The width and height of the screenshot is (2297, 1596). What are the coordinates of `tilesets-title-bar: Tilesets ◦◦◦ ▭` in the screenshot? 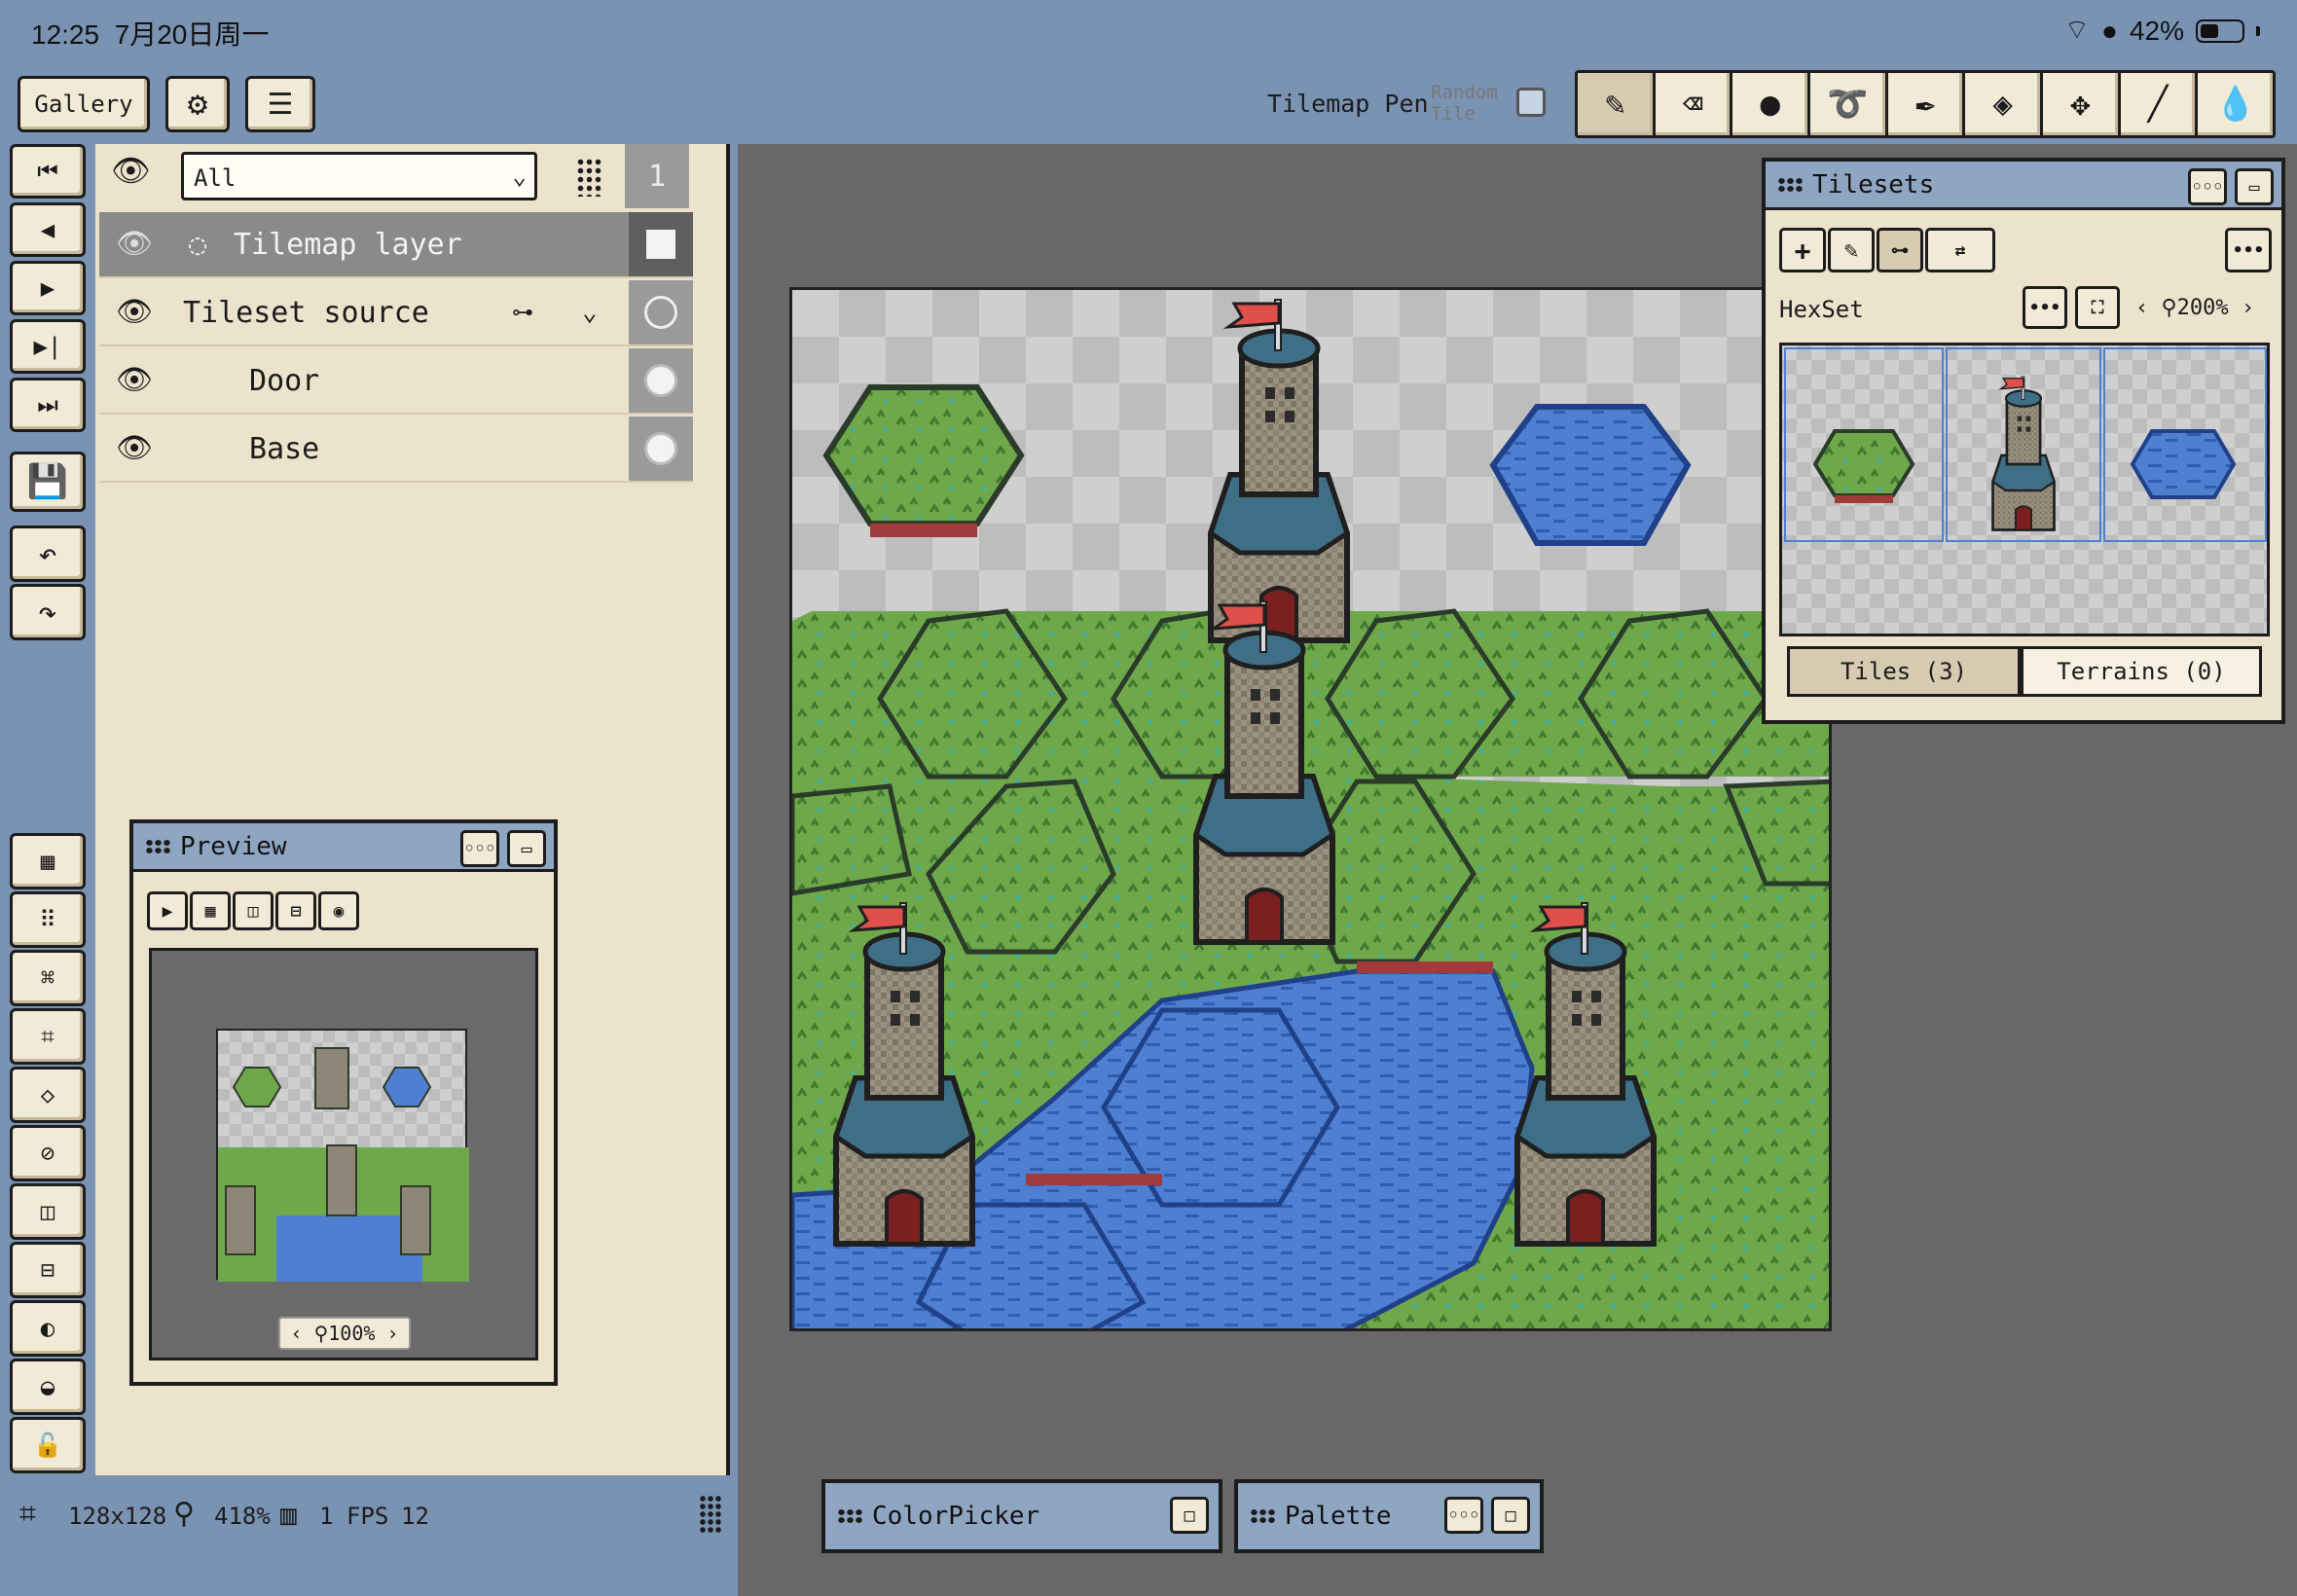 It's located at (2024, 186).